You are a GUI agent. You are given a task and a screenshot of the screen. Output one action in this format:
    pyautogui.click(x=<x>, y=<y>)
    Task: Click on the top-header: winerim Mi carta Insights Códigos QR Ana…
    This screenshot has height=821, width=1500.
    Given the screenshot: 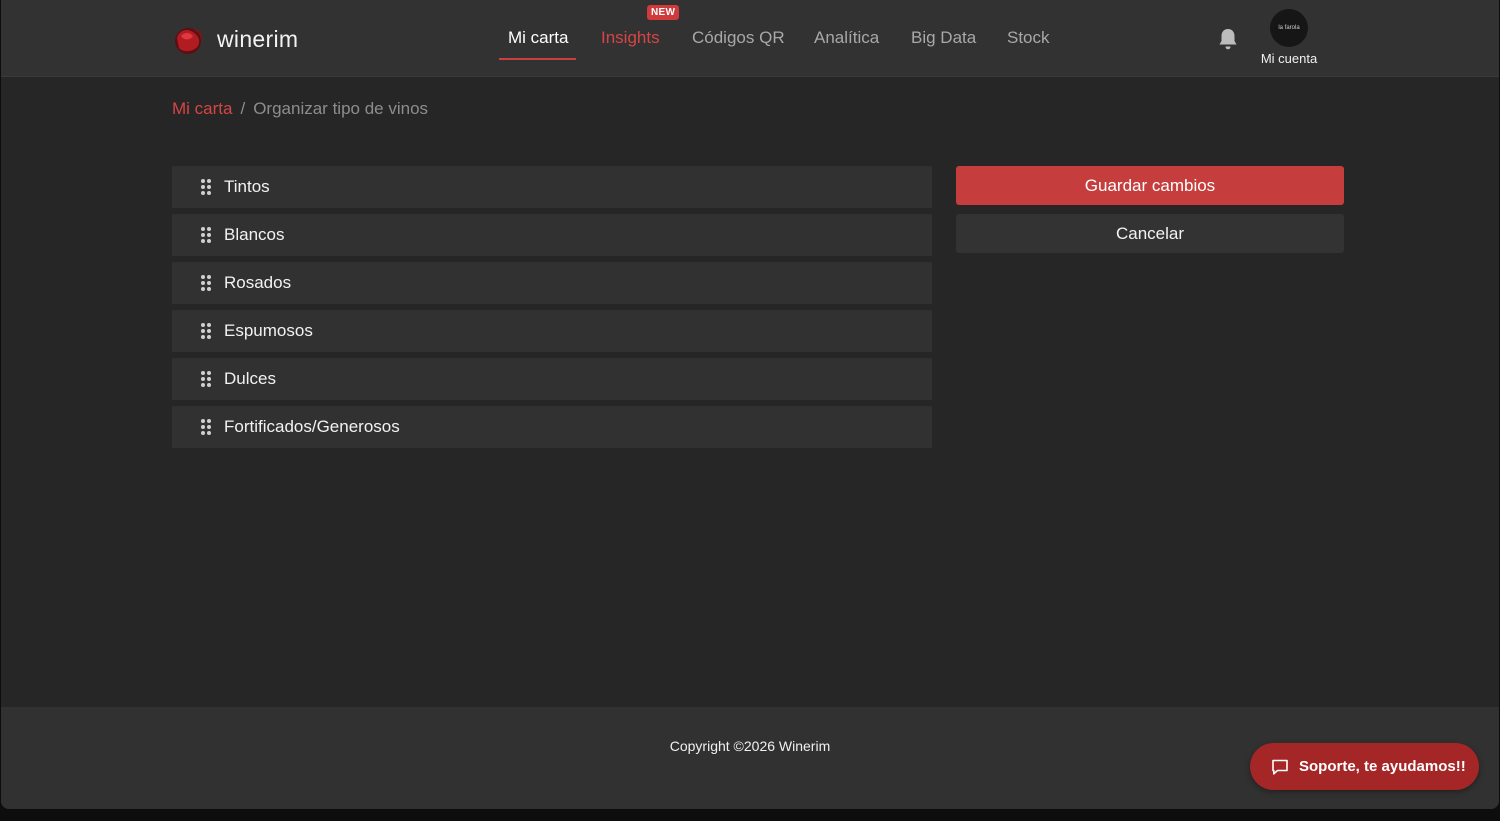 What is the action you would take?
    pyautogui.click(x=750, y=38)
    